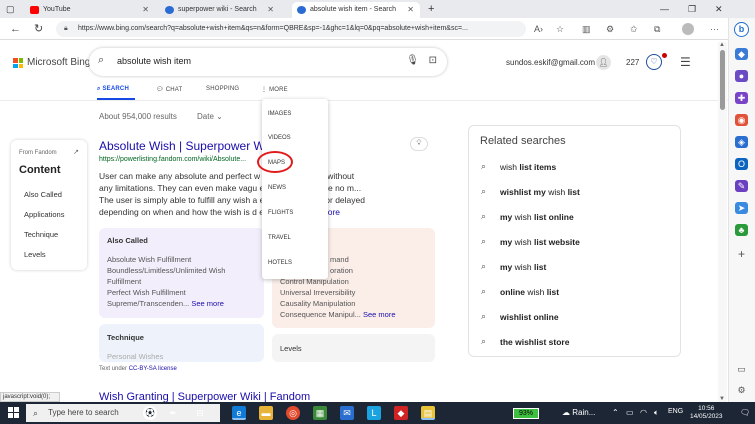 The image size is (755, 424). What do you see at coordinates (537, 217) in the screenshot?
I see `related-search-item: my wish list online` at bounding box center [537, 217].